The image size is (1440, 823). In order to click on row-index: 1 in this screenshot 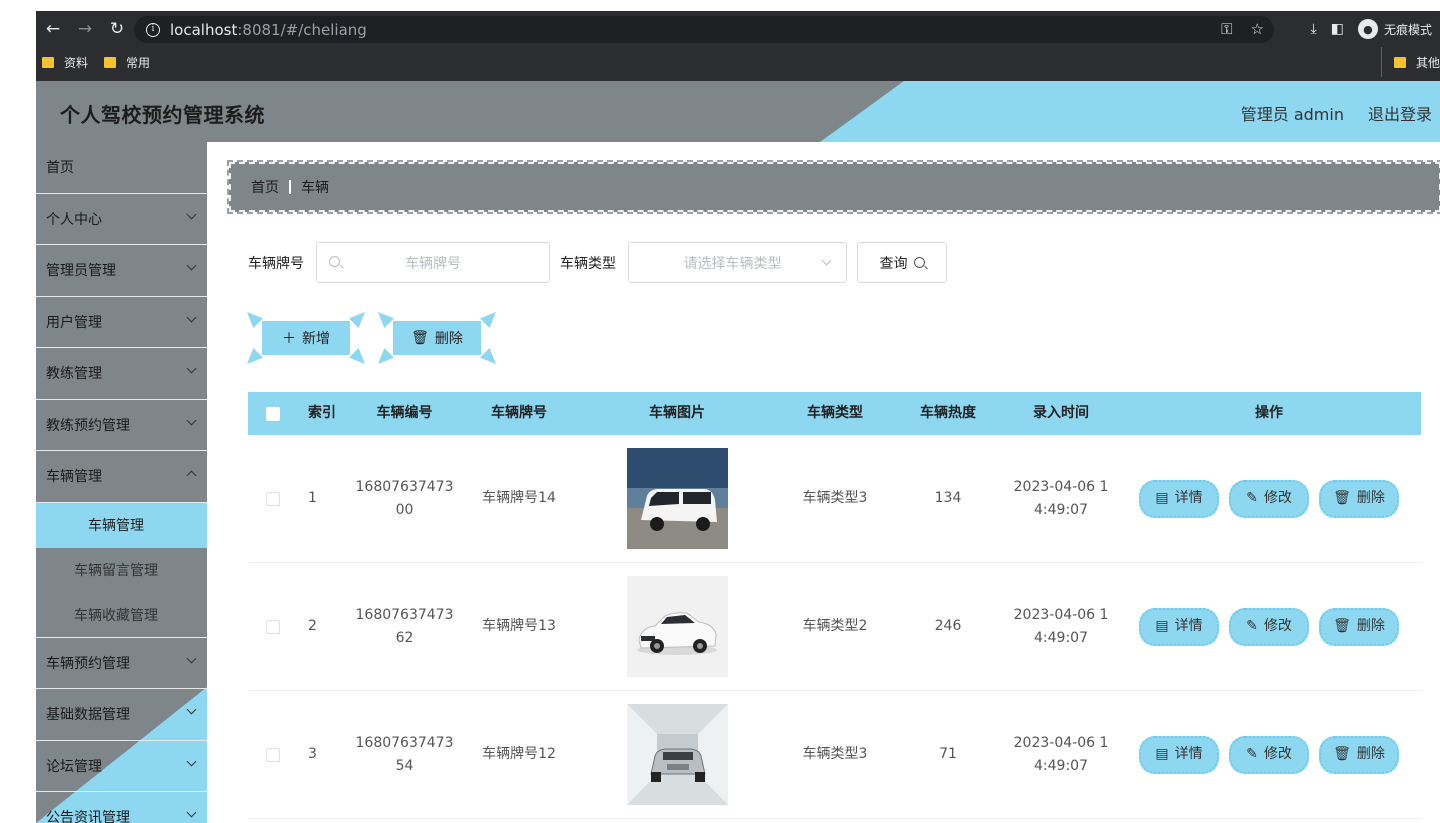, I will do `click(312, 498)`.